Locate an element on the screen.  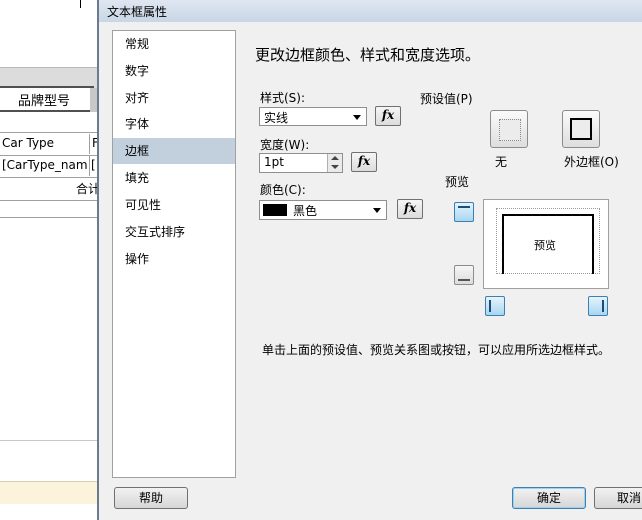
nav-item-number: 数字 is located at coordinates (174, 71).